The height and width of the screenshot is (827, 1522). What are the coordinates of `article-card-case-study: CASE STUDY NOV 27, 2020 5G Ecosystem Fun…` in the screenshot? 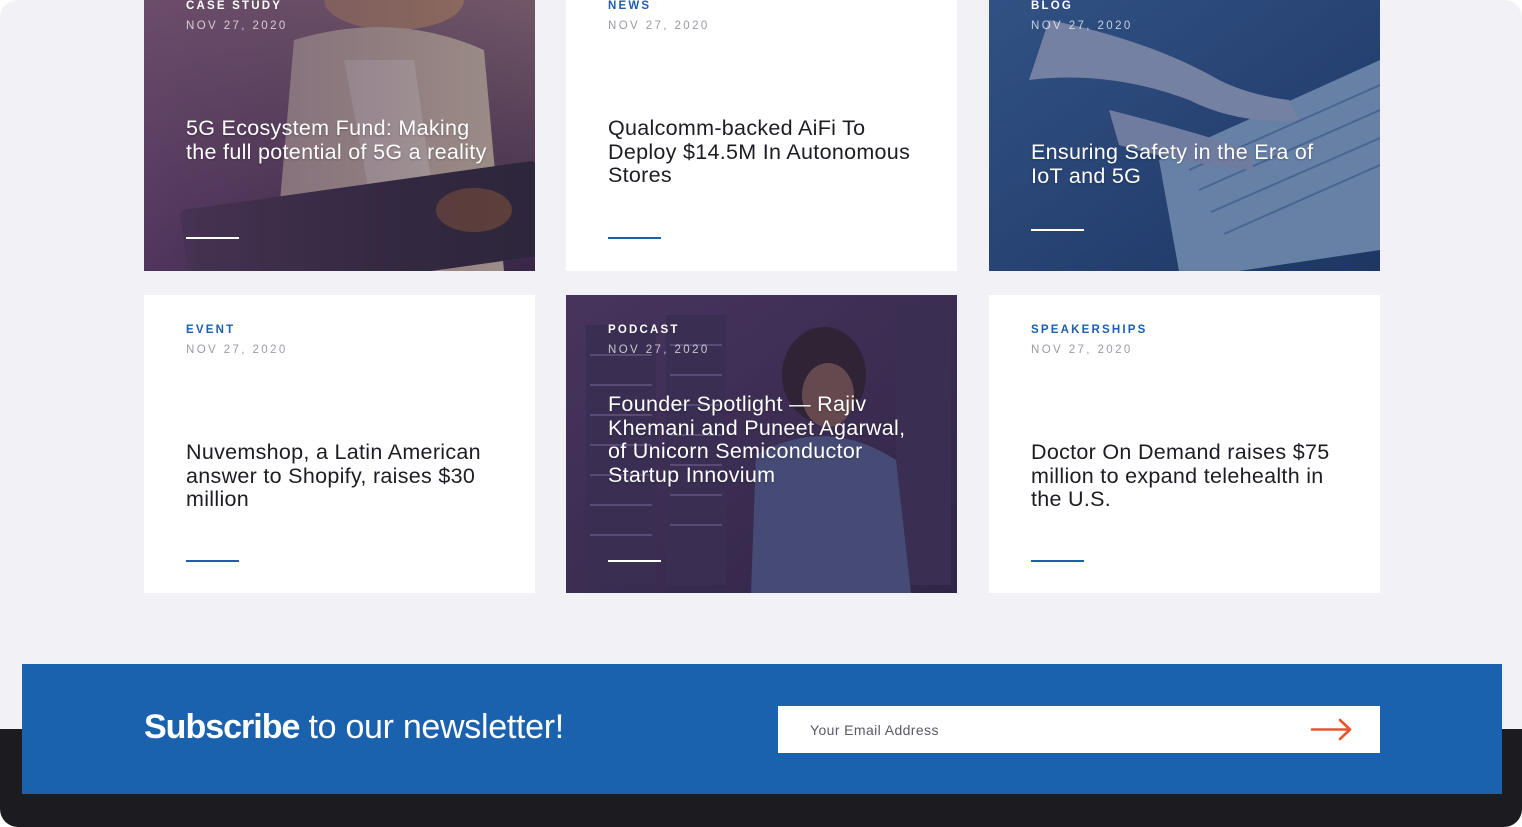 It's located at (339, 135).